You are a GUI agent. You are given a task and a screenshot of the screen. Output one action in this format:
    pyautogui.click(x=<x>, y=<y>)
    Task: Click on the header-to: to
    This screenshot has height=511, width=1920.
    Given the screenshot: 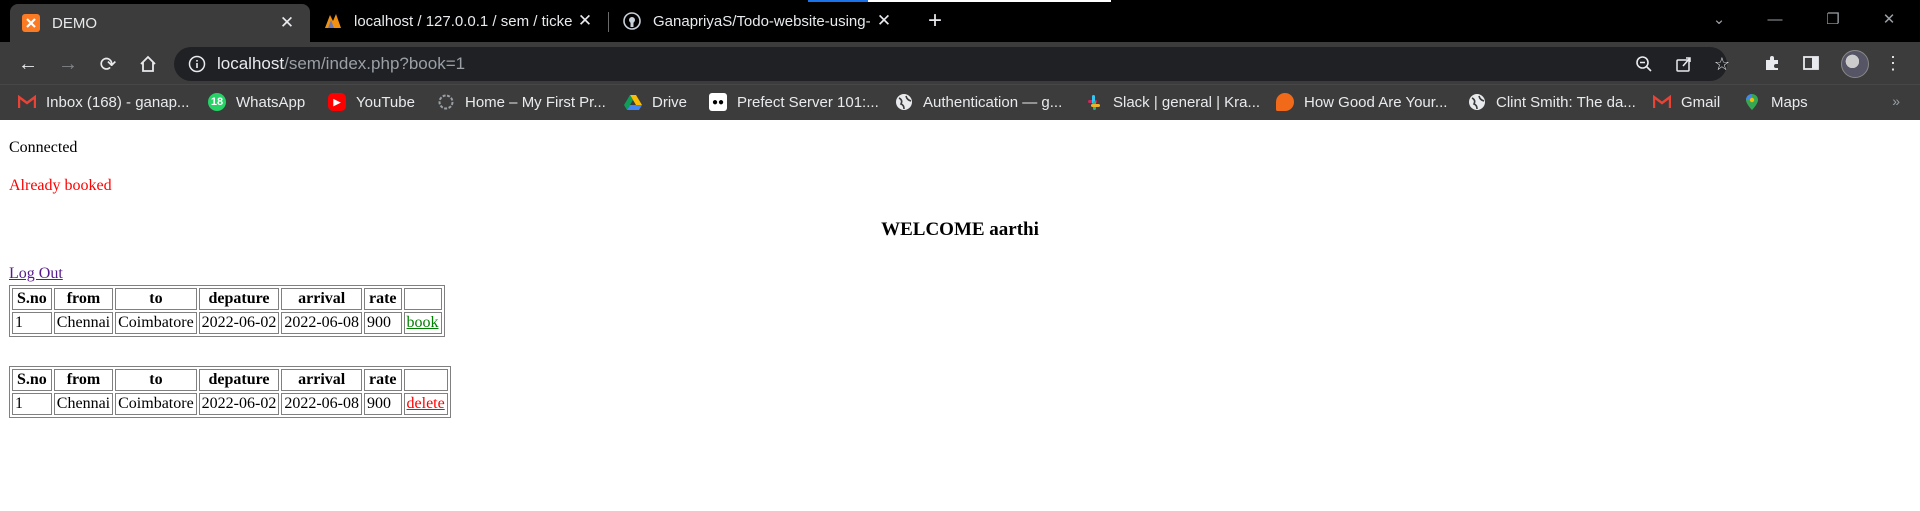 What is the action you would take?
    pyautogui.click(x=156, y=299)
    